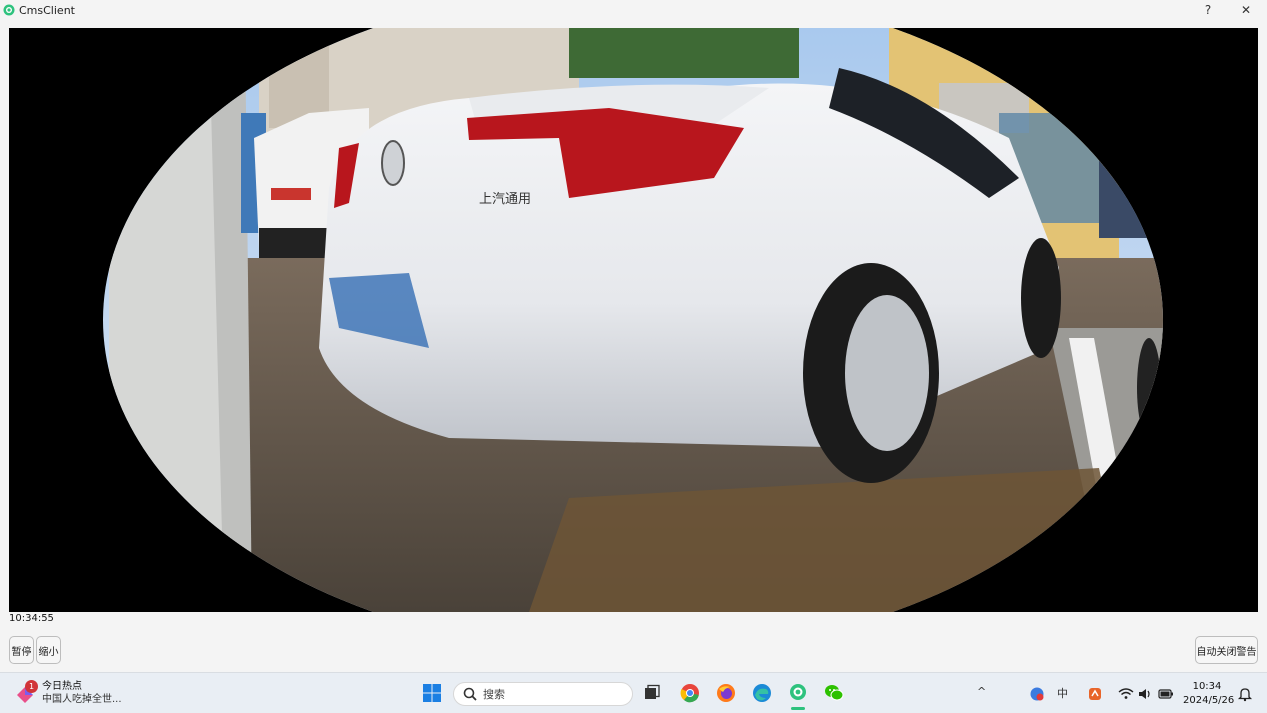 The height and width of the screenshot is (713, 1267). Describe the element at coordinates (1166, 694) in the screenshot. I see `battery-icon` at that location.